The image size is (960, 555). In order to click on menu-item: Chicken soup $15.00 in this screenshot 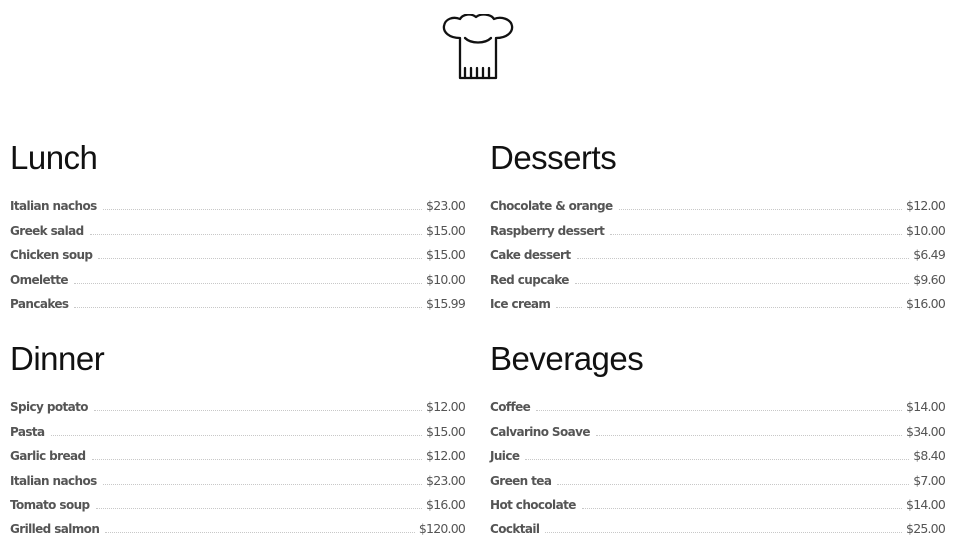, I will do `click(238, 250)`.